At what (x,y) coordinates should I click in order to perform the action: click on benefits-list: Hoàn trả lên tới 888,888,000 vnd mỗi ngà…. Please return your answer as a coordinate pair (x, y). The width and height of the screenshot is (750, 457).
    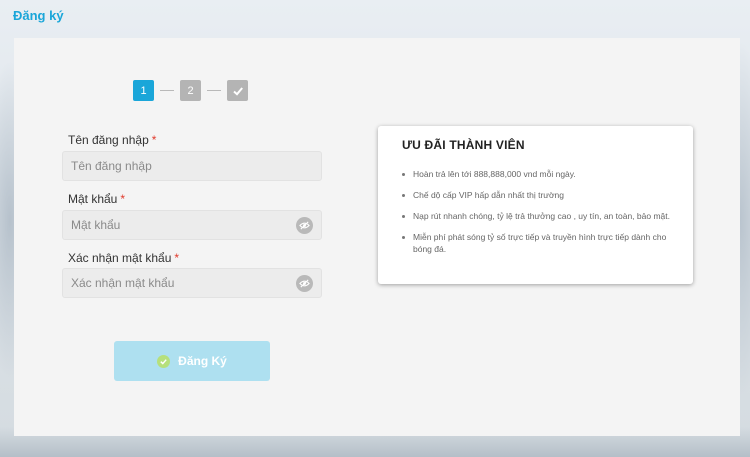
    Looking at the image, I should click on (537, 216).